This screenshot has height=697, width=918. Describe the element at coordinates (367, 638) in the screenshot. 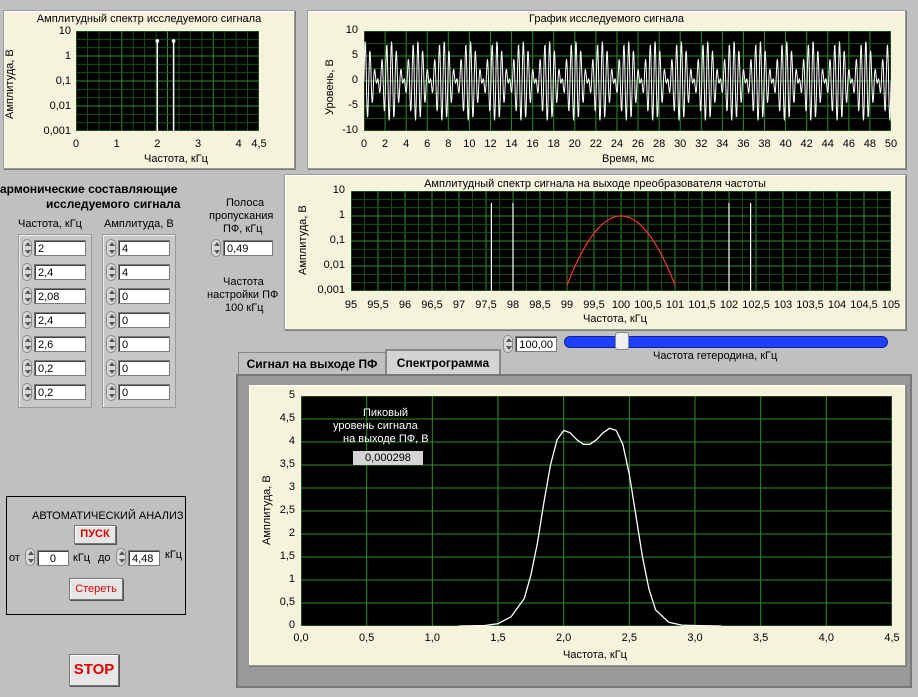

I see `spectrogram-x-tick-label: 0,5` at that location.